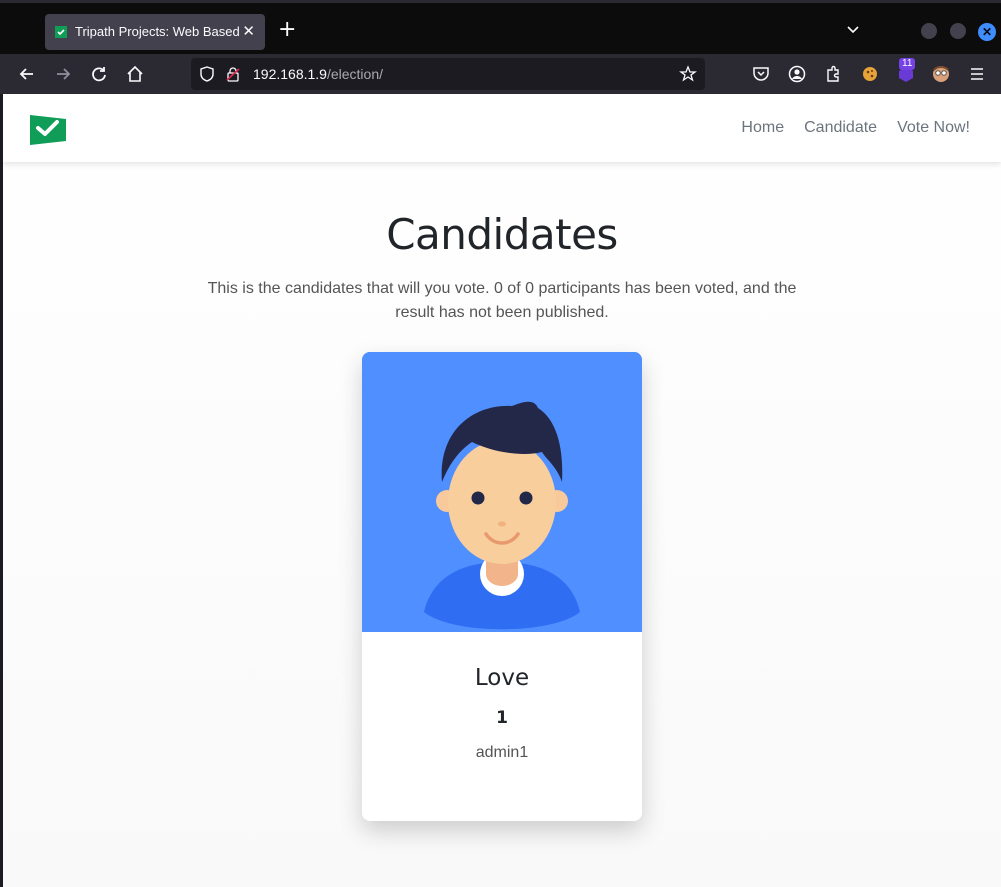  Describe the element at coordinates (941, 74) in the screenshot. I see `avatar-extension-icon` at that location.